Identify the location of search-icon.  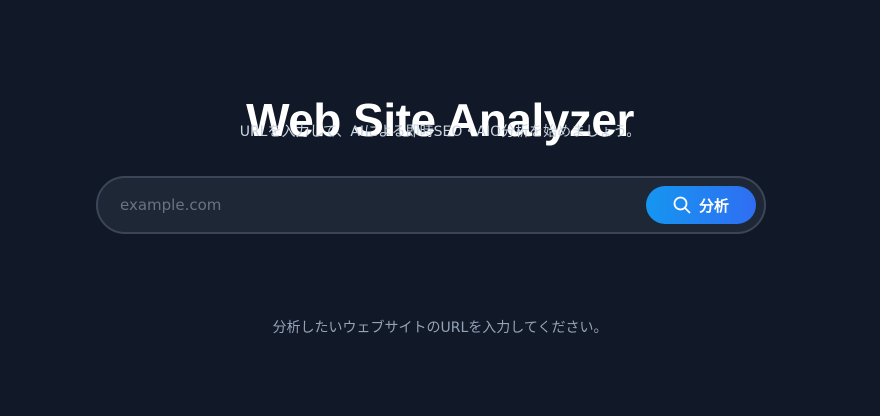
(682, 205).